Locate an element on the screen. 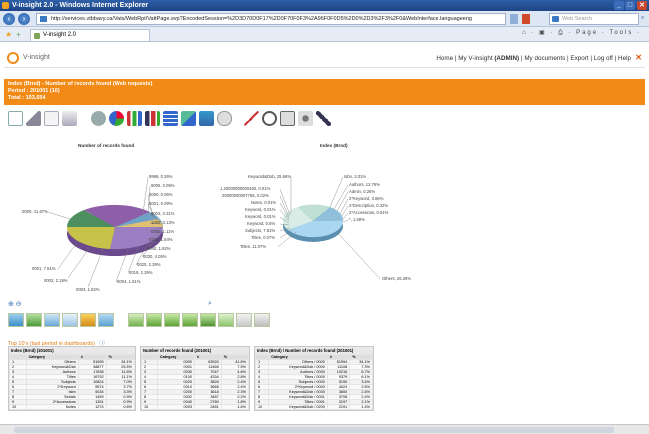 The height and width of the screenshot is (434, 649). scissors-icon is located at coordinates (251, 118).